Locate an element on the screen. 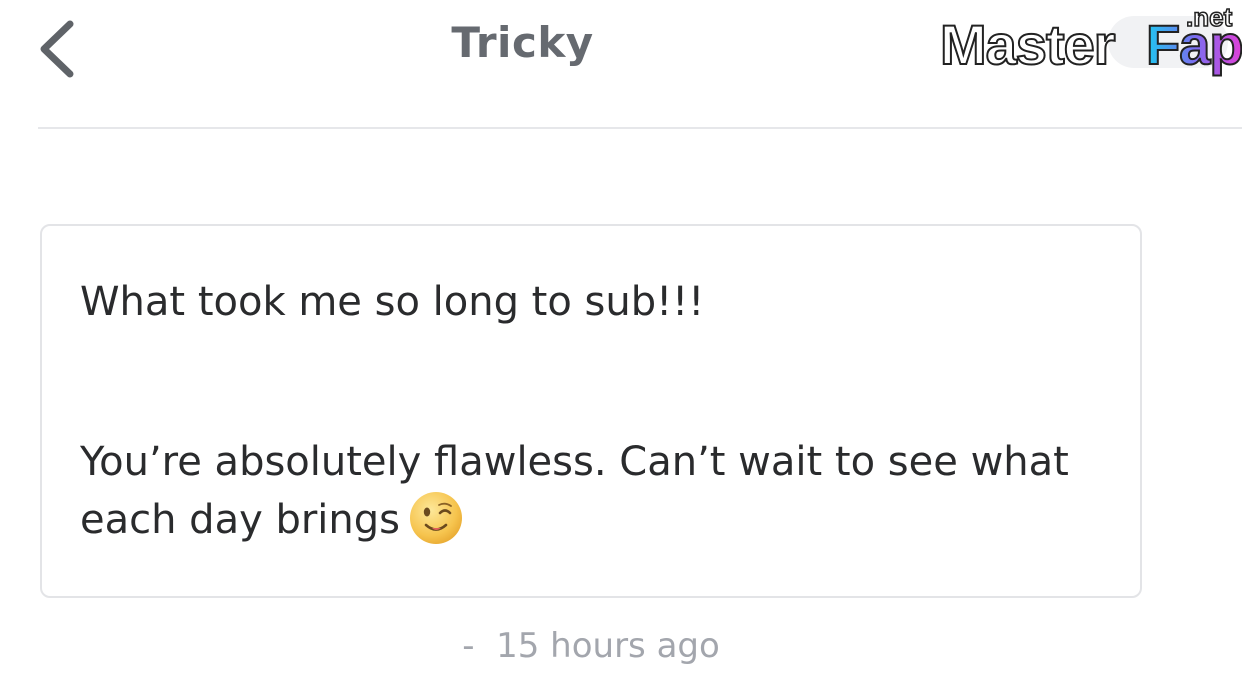  winking-face-icon is located at coordinates (436, 518).